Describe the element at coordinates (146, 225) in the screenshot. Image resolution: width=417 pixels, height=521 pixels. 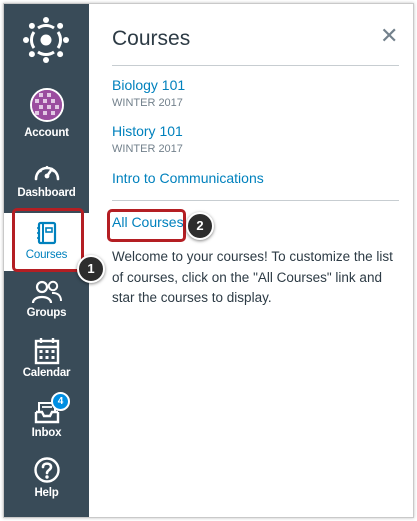
I see `all-courses-highlight-box` at that location.